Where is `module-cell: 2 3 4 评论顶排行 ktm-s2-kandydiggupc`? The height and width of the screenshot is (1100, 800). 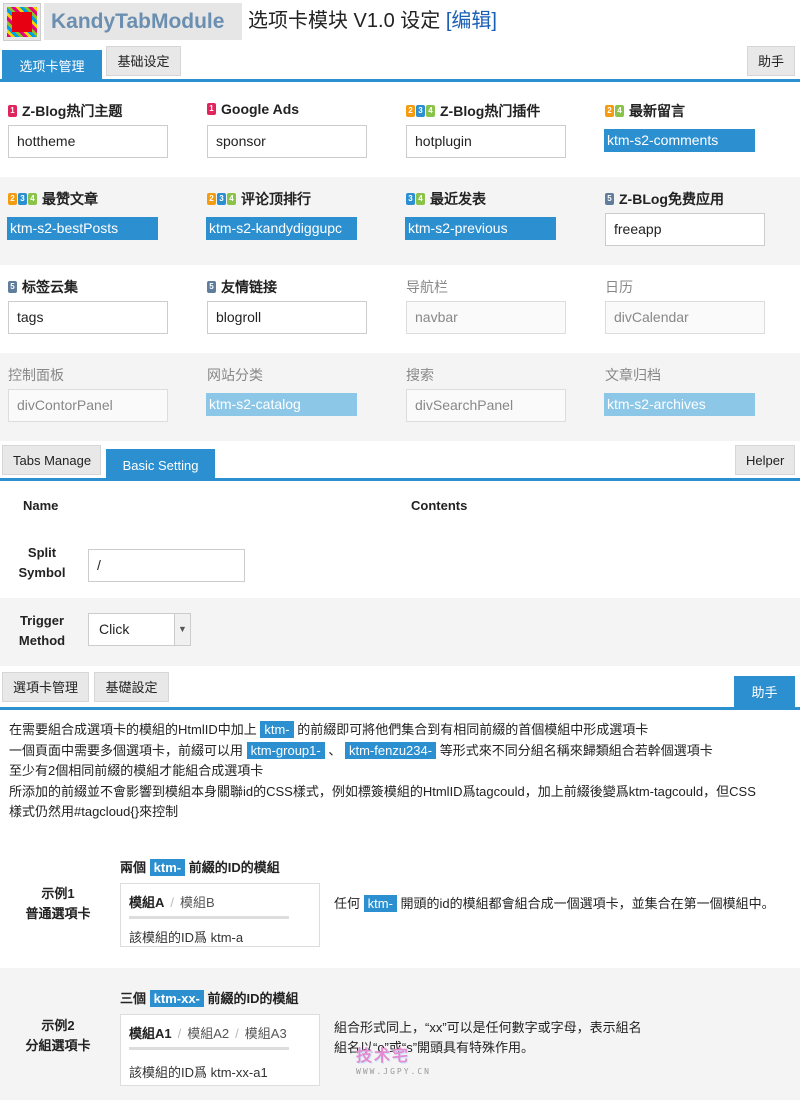 module-cell: 2 3 4 评论顶排行 ktm-s2-kandydiggupc is located at coordinates (299, 221).